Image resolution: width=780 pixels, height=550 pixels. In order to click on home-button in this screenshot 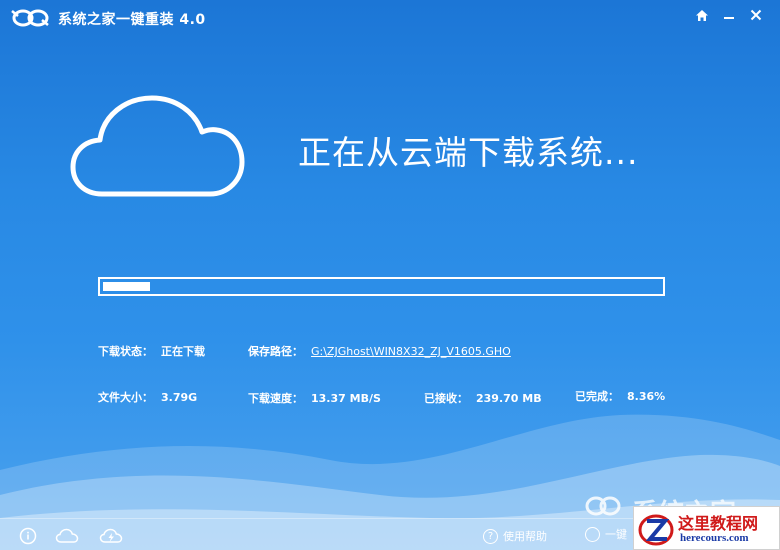, I will do `click(702, 15)`.